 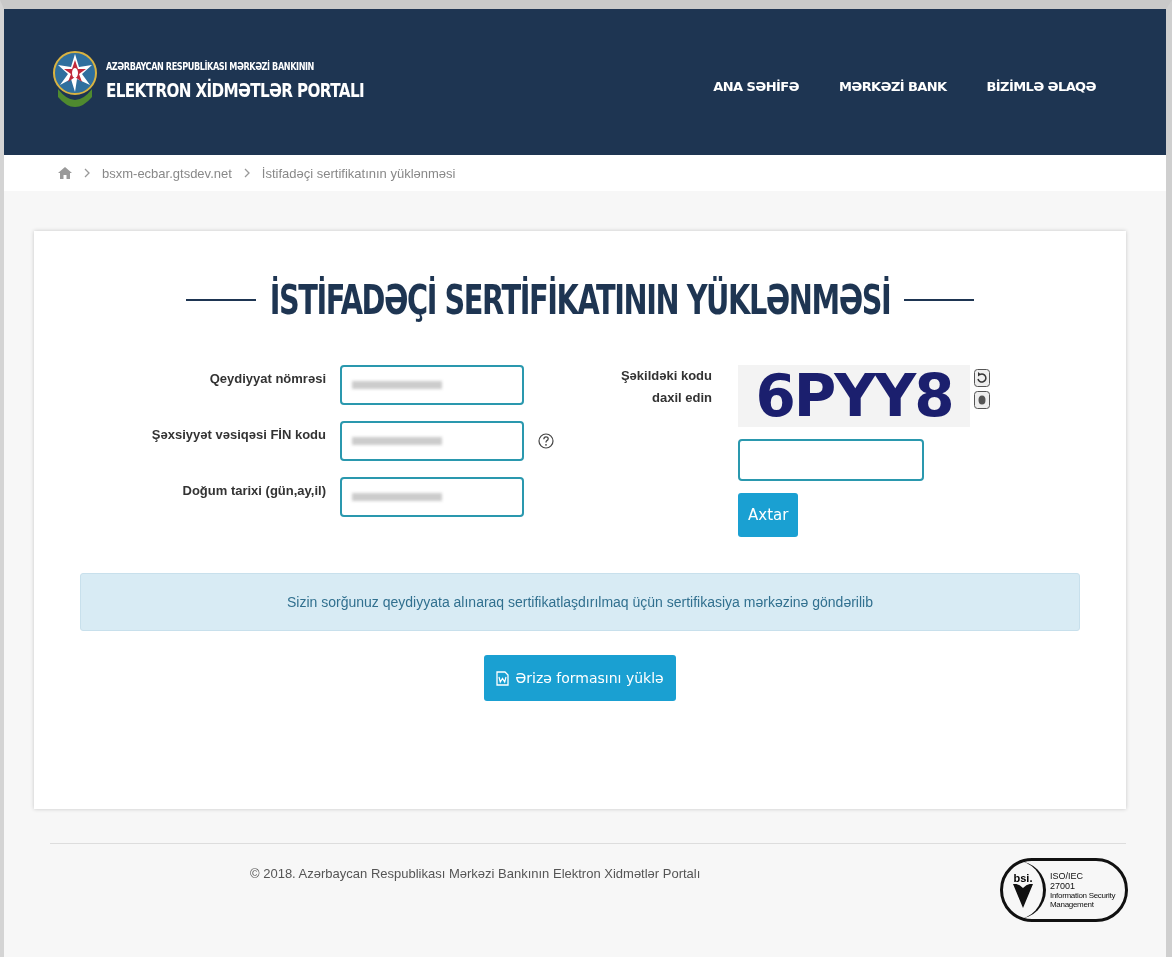 I want to click on field-label: Doğum tarixi (gün,ay,il), so click(x=253, y=490).